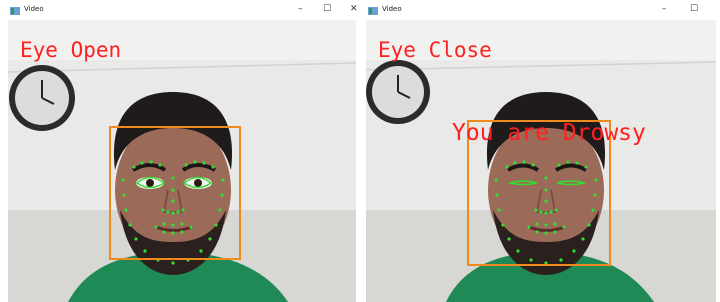 Image resolution: width=720 pixels, height=302 pixels. I want to click on face-bounding-box, so click(175, 193).